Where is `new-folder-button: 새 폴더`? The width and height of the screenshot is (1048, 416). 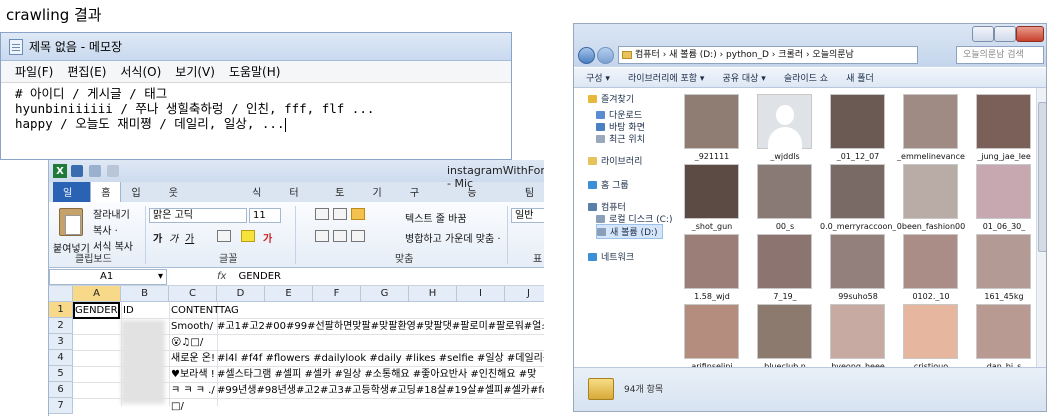 new-folder-button: 새 폴더 is located at coordinates (860, 77).